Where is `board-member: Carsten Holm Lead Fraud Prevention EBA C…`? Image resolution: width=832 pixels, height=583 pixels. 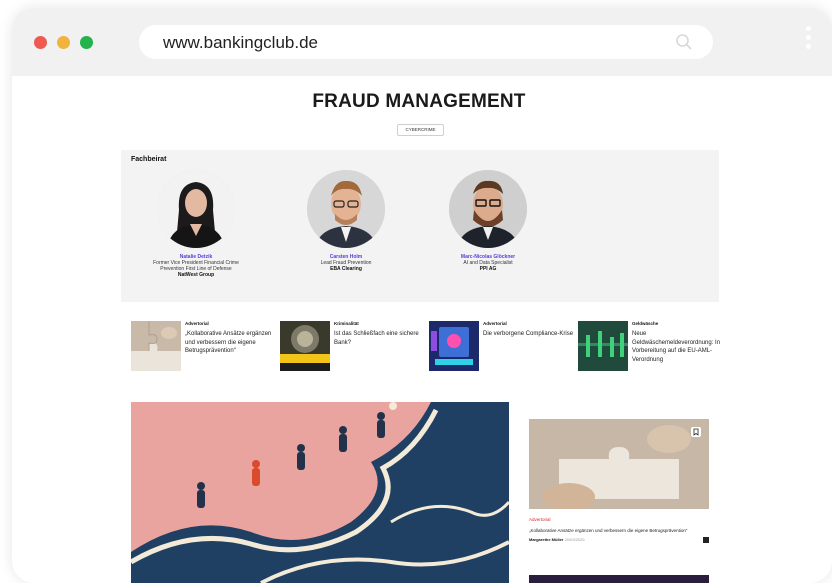
board-member: Carsten Holm Lead Fraud Prevention EBA C… is located at coordinates (346, 221).